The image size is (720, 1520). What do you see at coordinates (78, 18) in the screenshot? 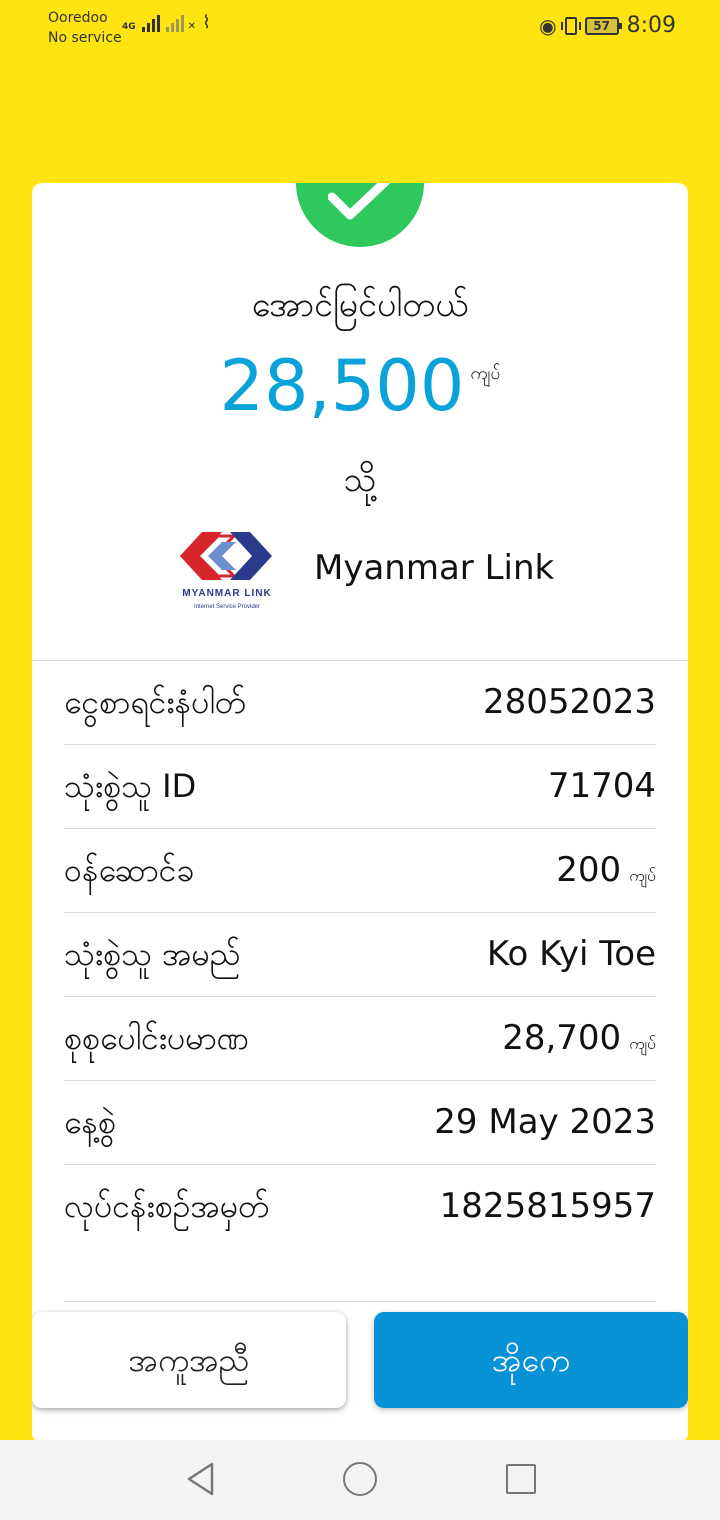
I see `carrier-name: Ooredoo` at bounding box center [78, 18].